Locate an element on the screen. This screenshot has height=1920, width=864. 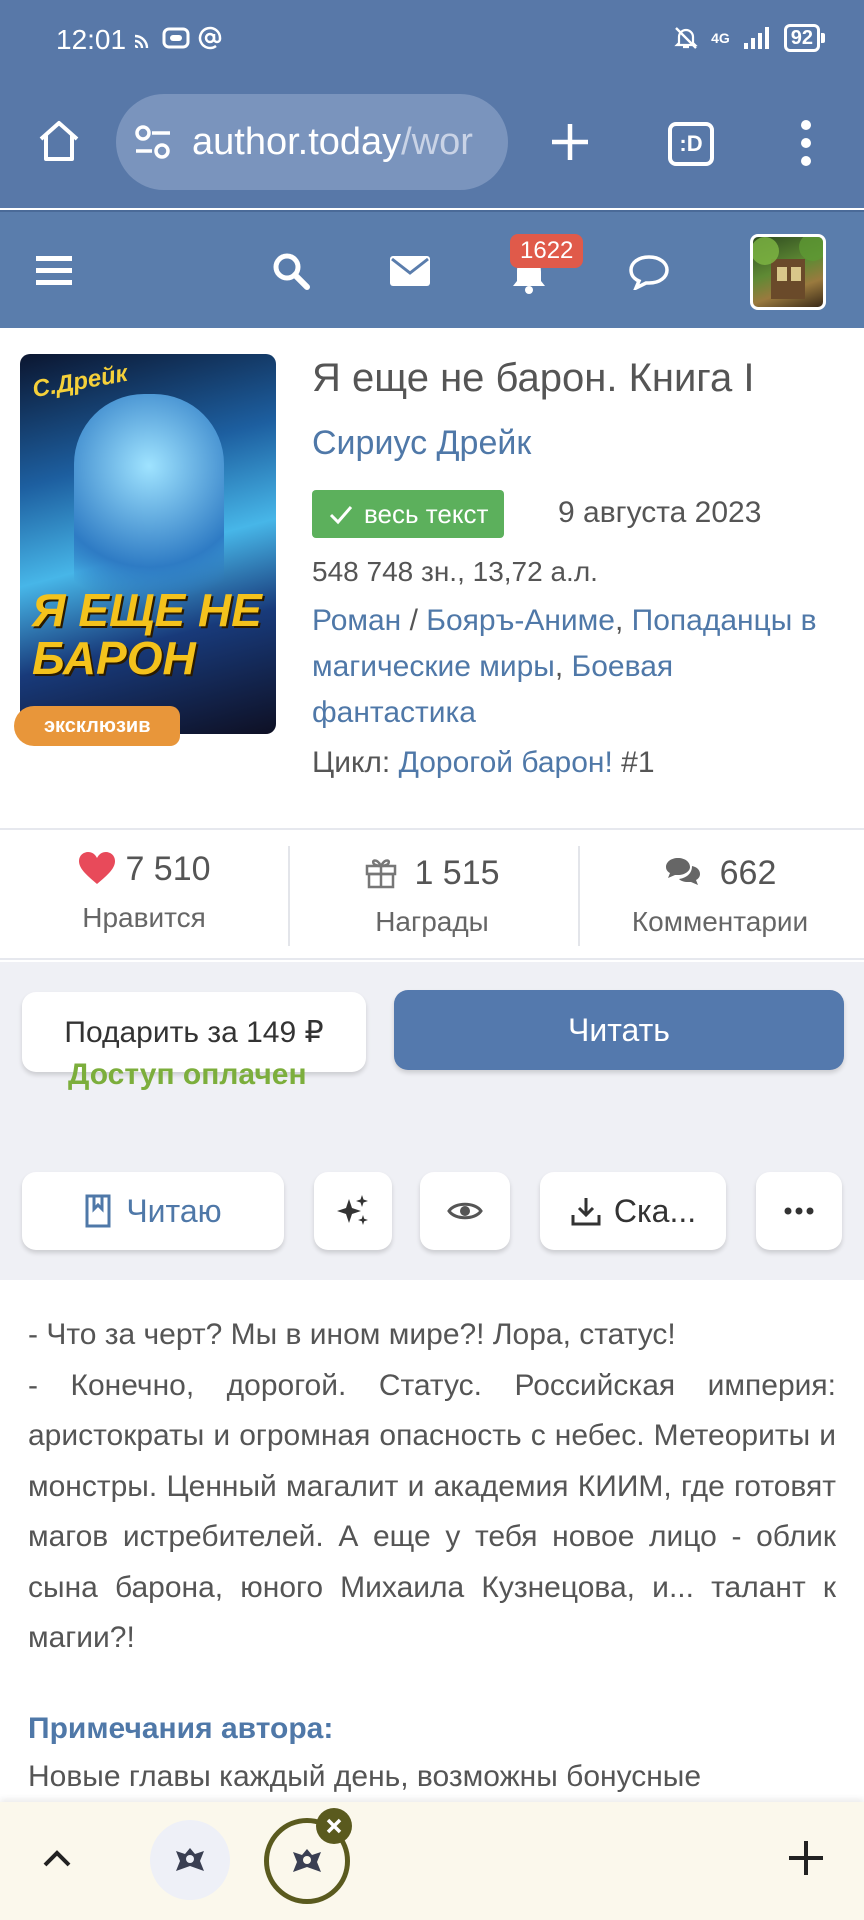
heart-icon is located at coordinates (97, 868).